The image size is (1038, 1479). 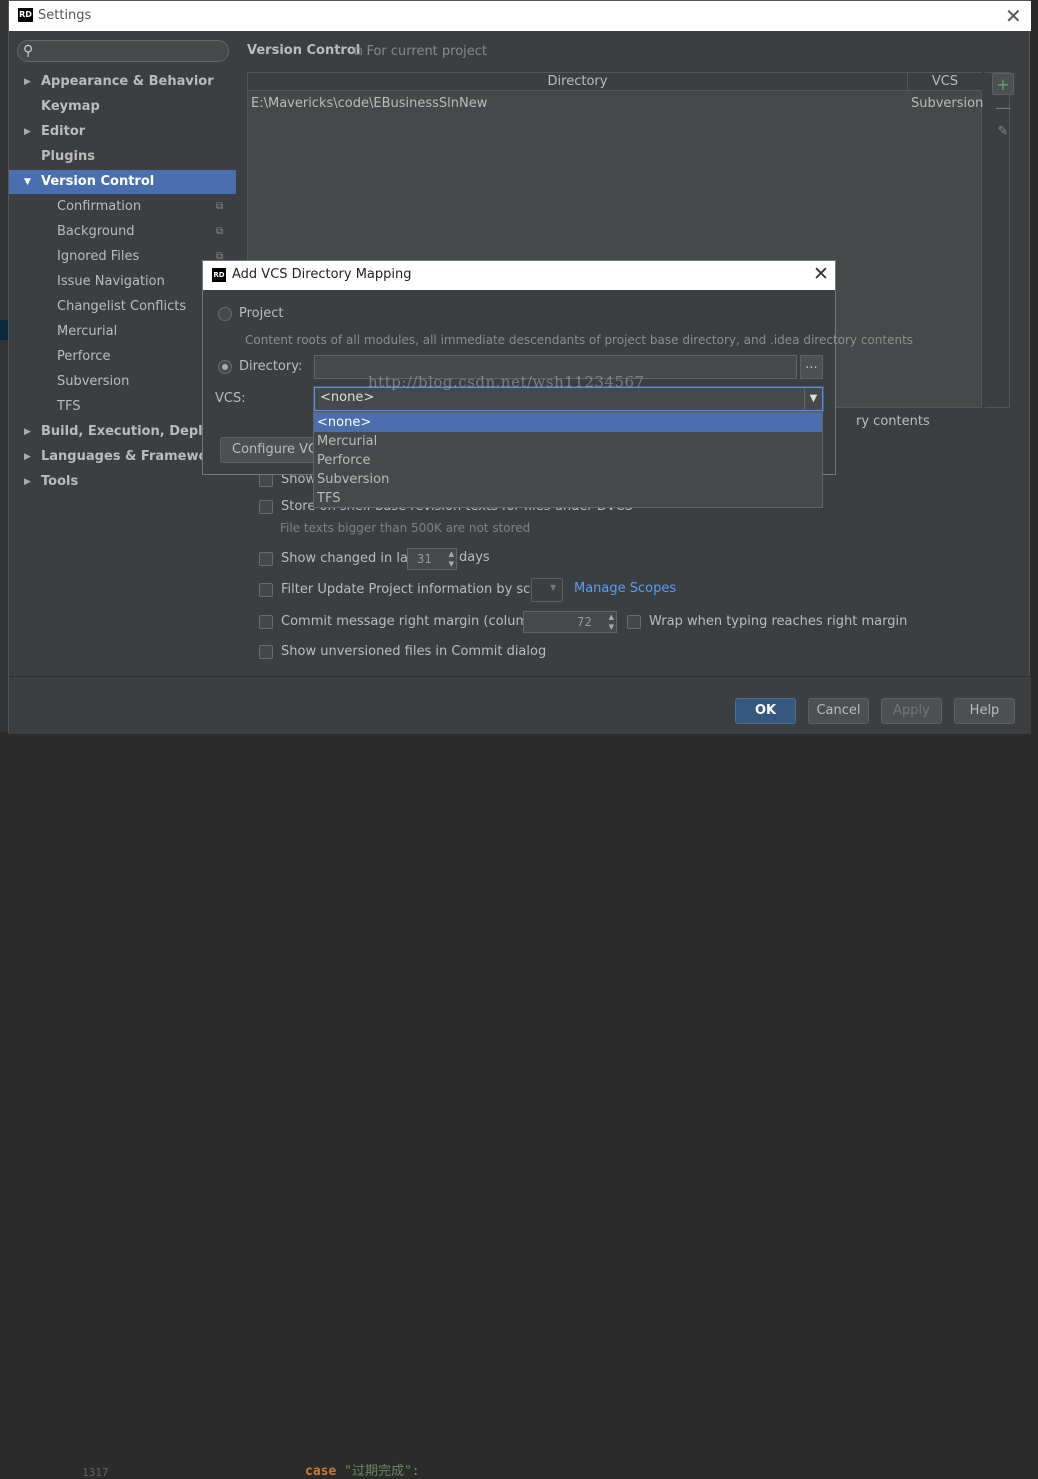 What do you see at coordinates (96, 231) in the screenshot?
I see `tree-item-label: Background` at bounding box center [96, 231].